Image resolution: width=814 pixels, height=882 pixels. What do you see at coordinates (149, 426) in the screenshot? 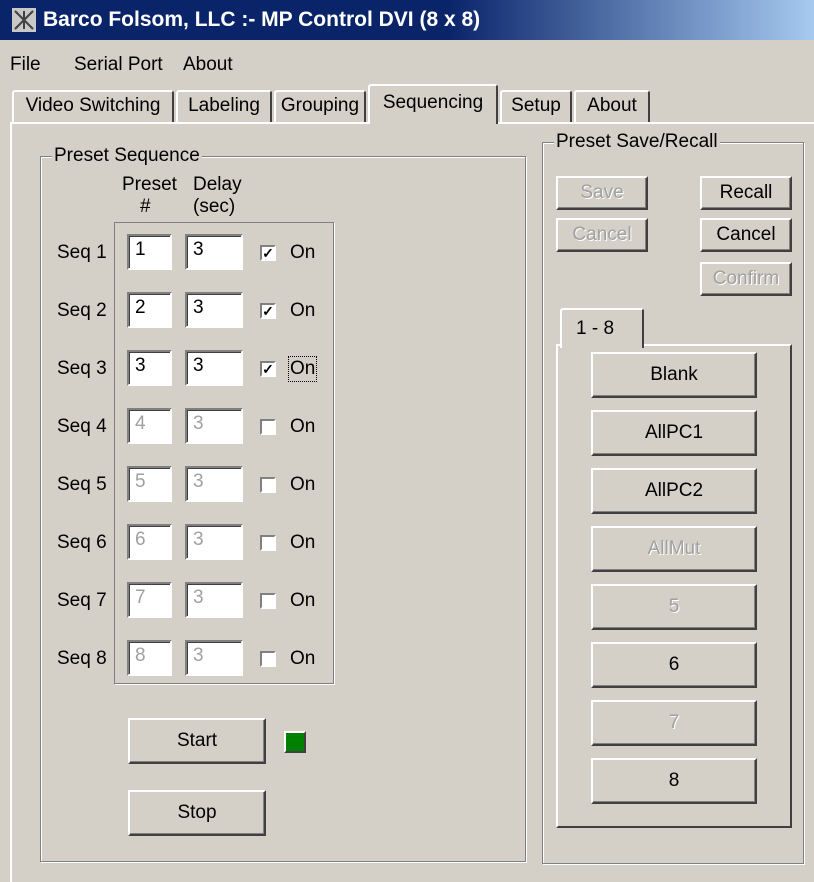
I see `preset-number-input: 4` at bounding box center [149, 426].